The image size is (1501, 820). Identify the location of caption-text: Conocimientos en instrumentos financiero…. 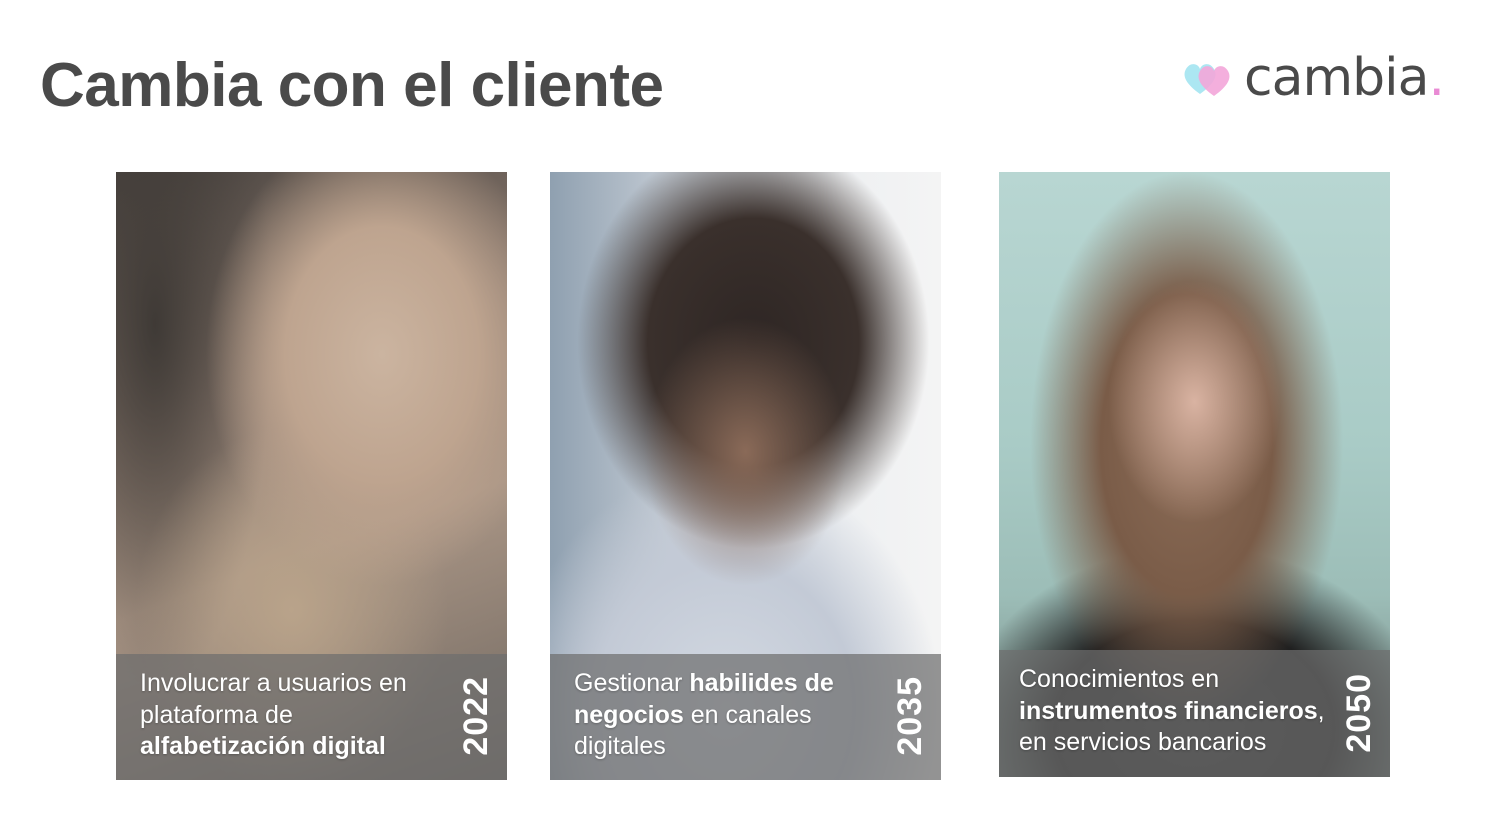
(1172, 710).